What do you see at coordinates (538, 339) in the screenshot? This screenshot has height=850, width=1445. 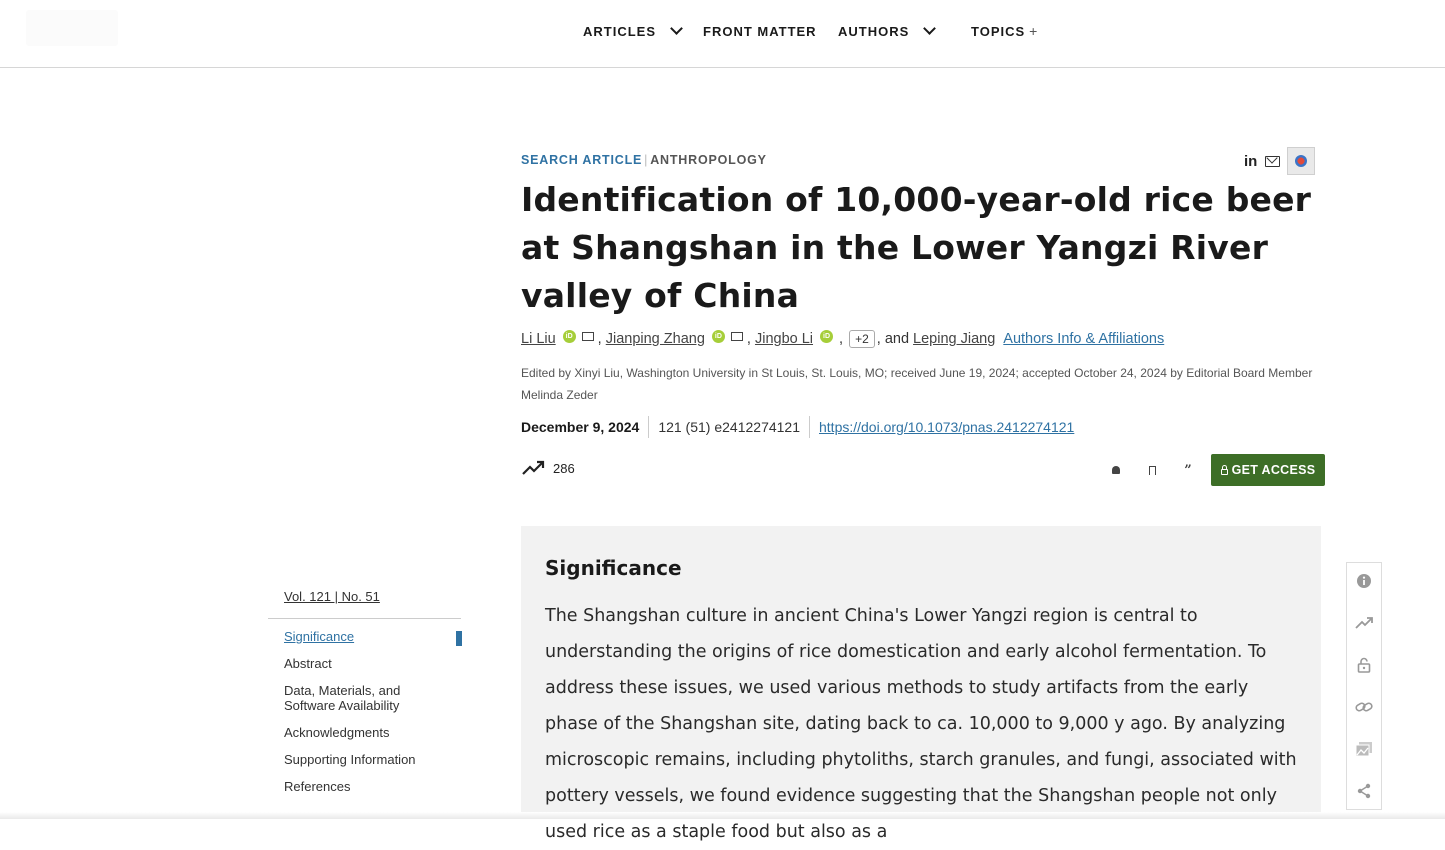 I see `author-link: Li Liu` at bounding box center [538, 339].